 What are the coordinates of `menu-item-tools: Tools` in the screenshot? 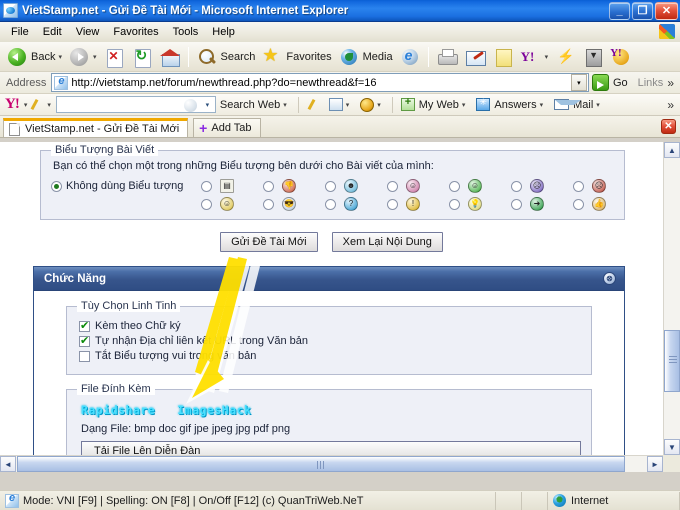 It's located at (186, 32).